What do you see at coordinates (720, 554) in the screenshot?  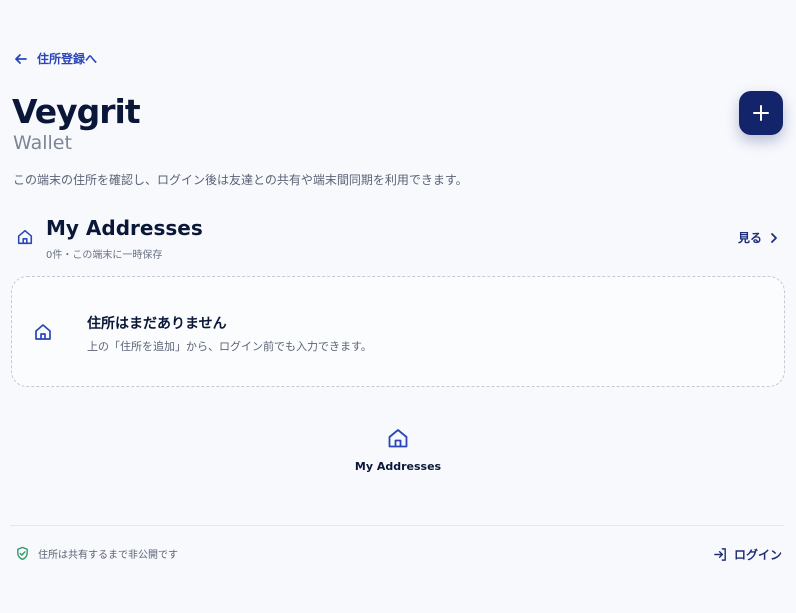 I see `login-icon` at bounding box center [720, 554].